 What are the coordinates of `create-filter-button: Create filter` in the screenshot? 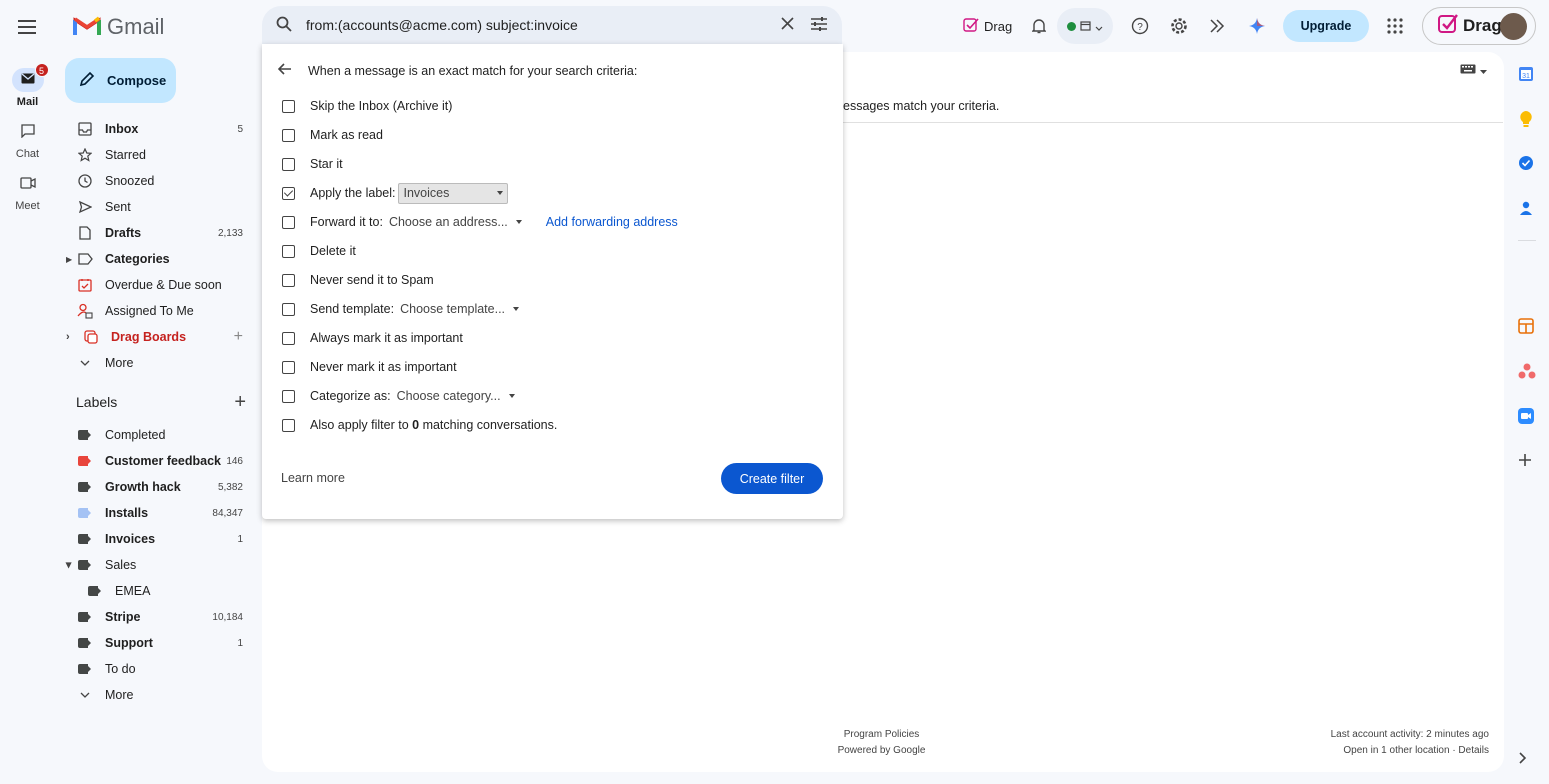 It's located at (772, 478).